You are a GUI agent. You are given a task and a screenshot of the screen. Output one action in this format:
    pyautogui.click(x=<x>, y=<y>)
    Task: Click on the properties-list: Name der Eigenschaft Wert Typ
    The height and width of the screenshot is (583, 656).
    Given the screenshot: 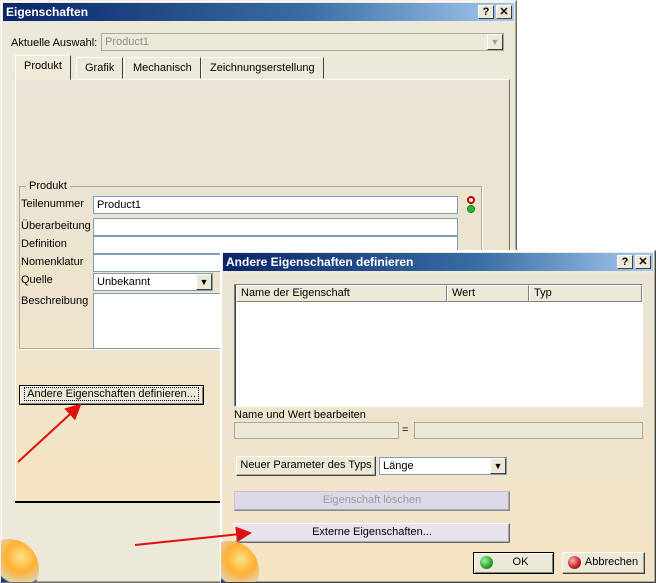 What is the action you would take?
    pyautogui.click(x=438, y=345)
    